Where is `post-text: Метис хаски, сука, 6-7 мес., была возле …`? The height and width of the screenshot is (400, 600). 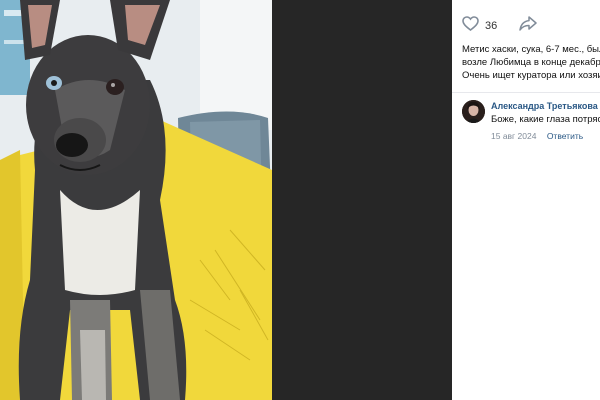 post-text: Метис хаски, сука, 6-7 мес., была возле … is located at coordinates (531, 62).